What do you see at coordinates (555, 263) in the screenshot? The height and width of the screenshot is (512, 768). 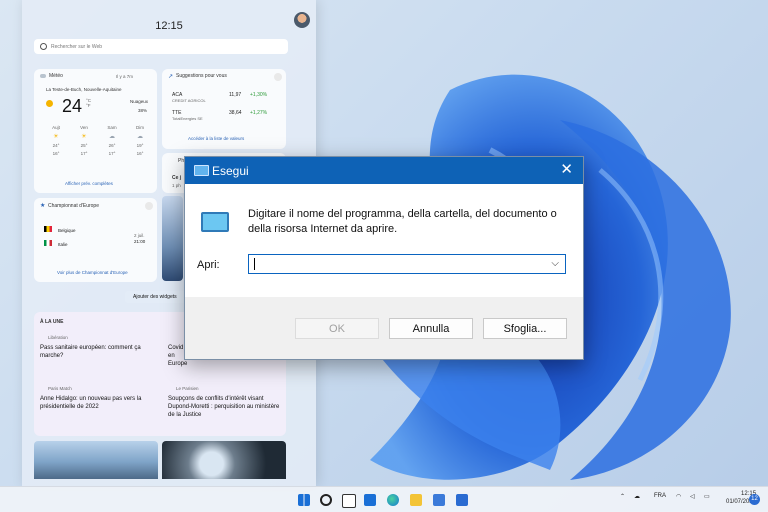 I see `chevron-down-icon: ⌵` at bounding box center [555, 263].